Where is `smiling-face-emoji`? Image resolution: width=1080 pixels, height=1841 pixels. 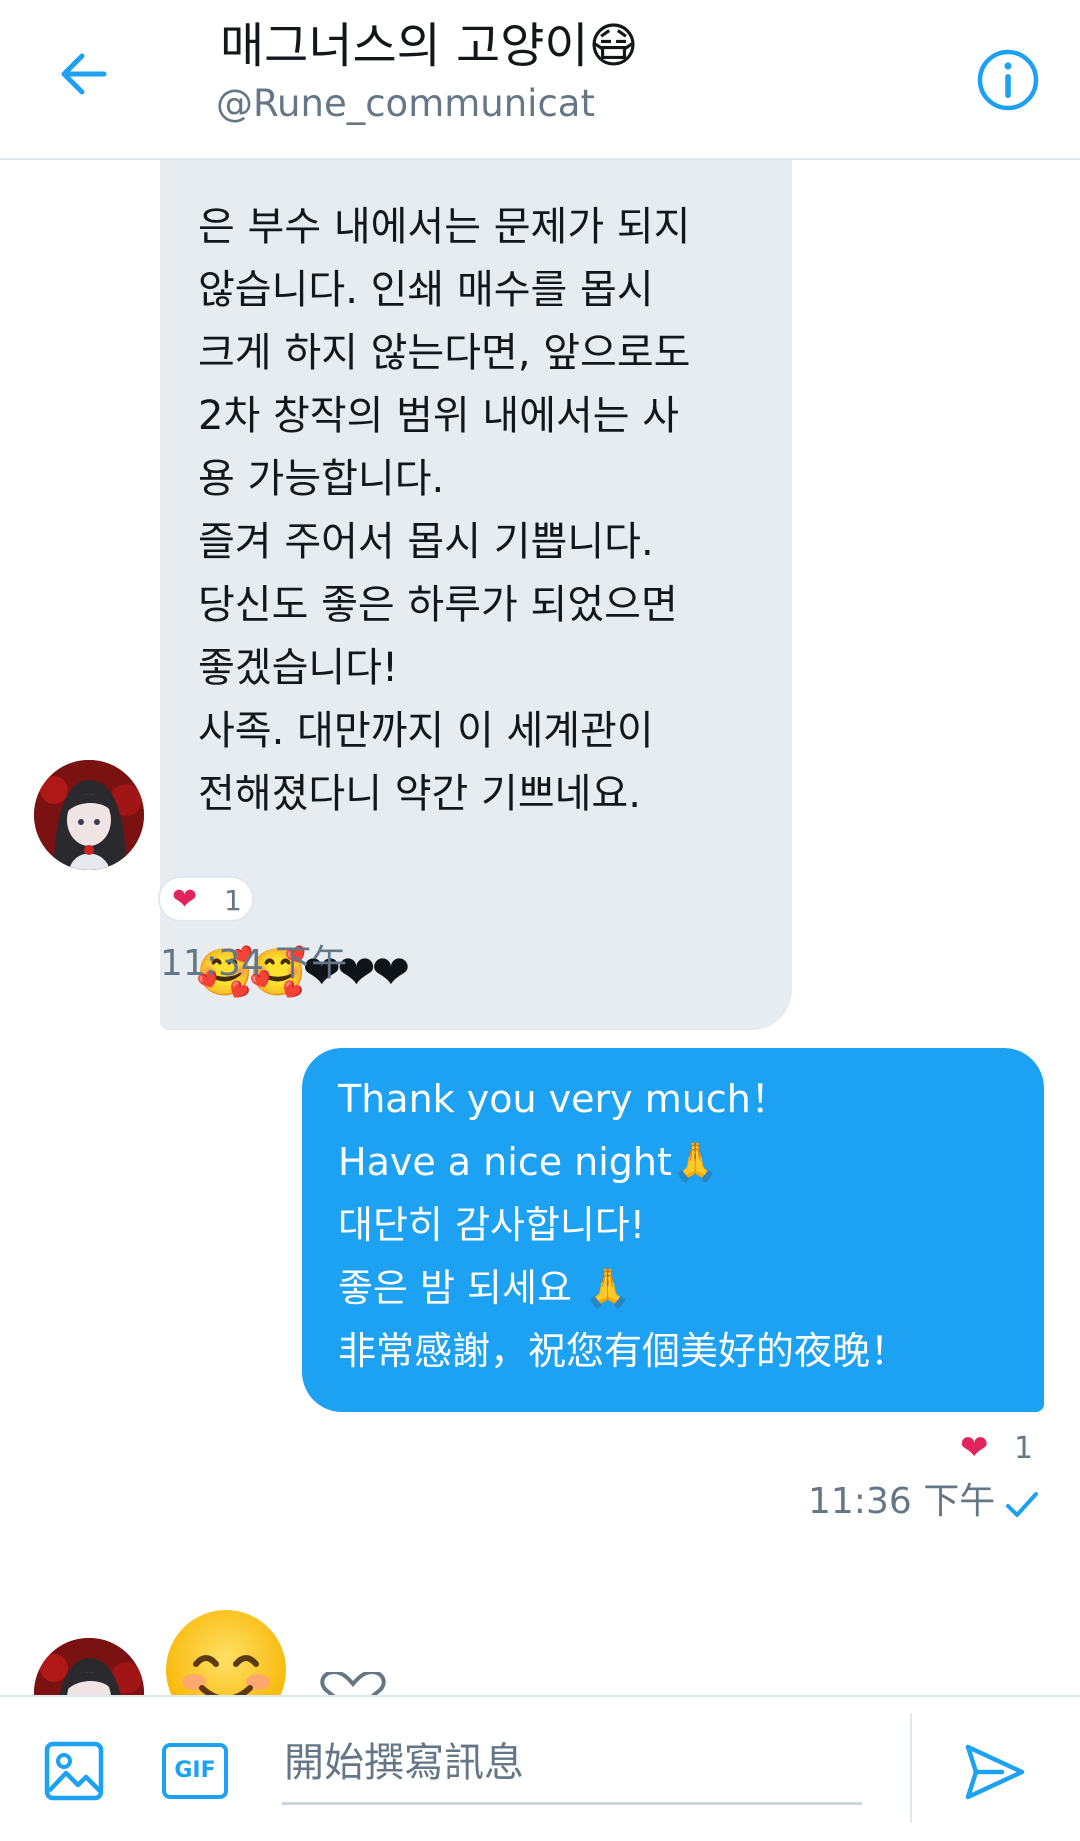
smiling-face-emoji is located at coordinates (226, 1651).